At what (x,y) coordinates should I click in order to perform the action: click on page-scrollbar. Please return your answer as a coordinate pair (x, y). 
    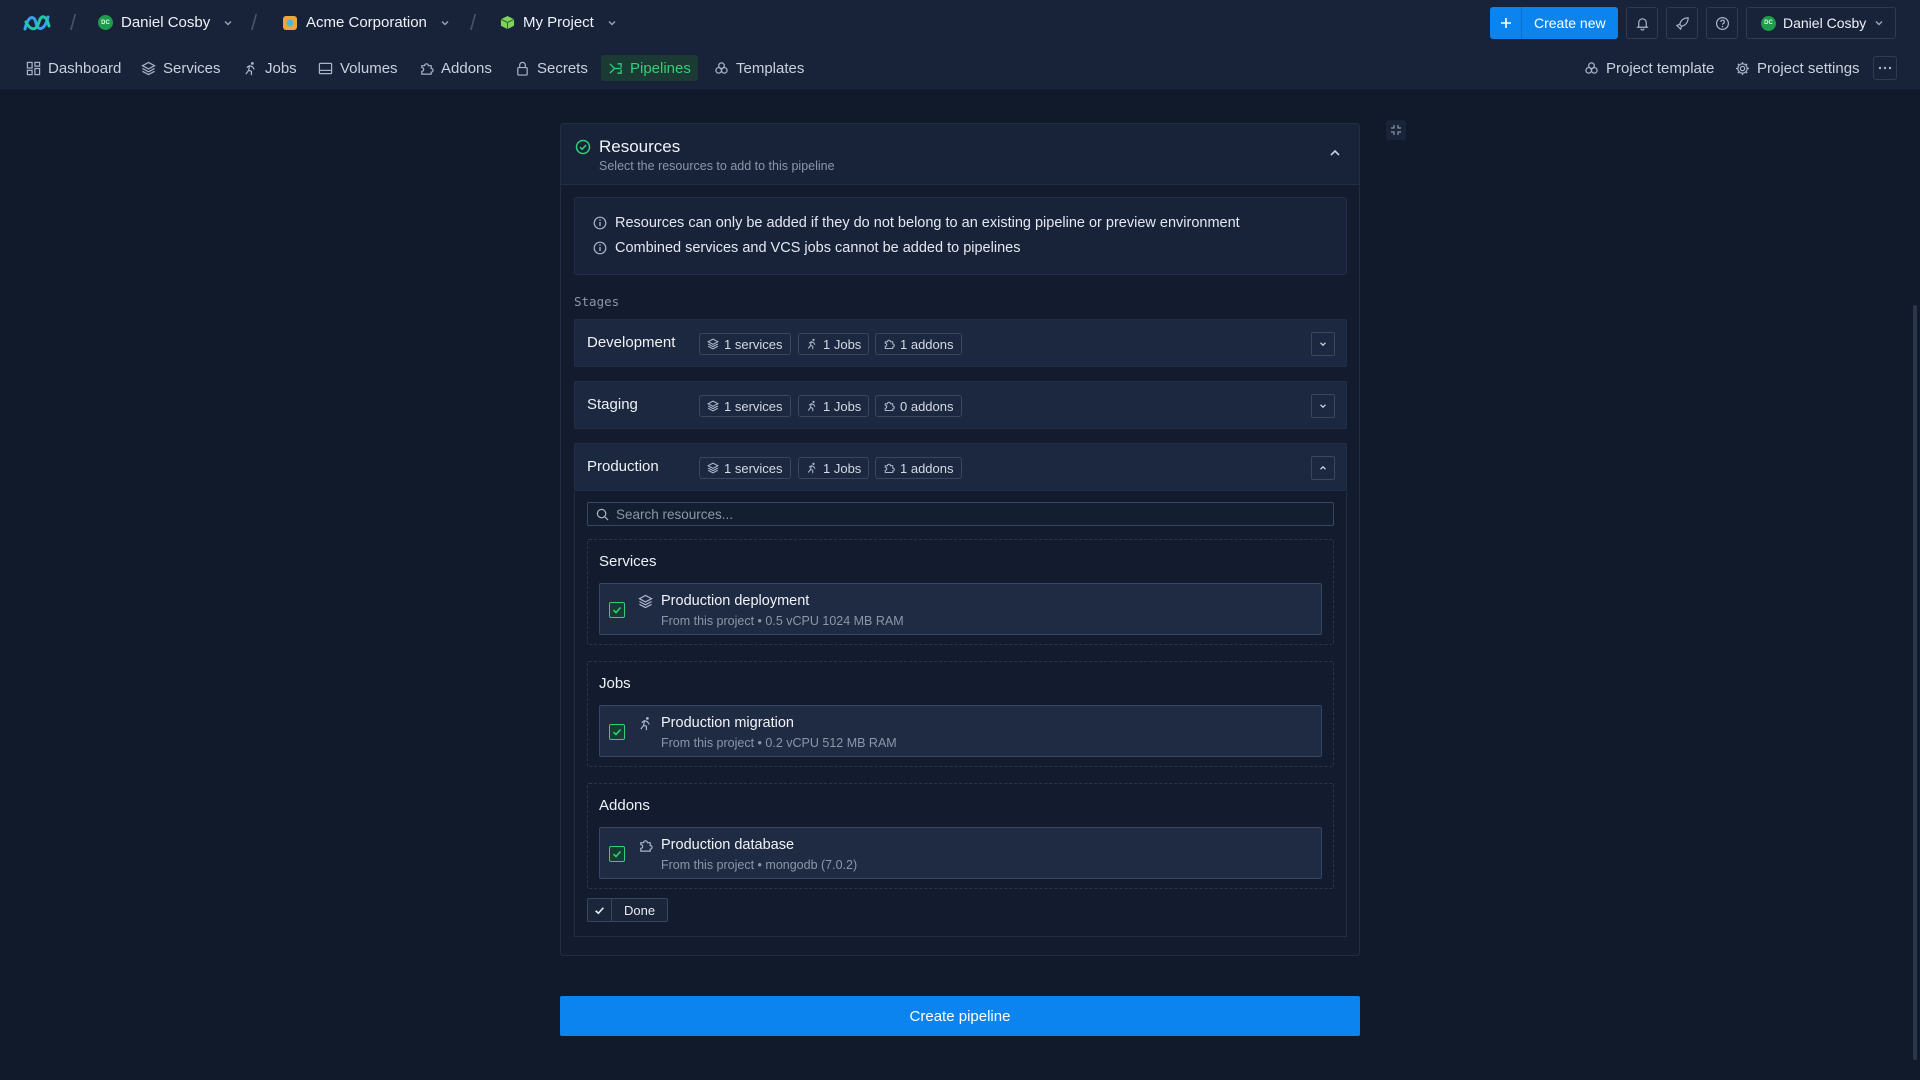
    Looking at the image, I should click on (1915, 682).